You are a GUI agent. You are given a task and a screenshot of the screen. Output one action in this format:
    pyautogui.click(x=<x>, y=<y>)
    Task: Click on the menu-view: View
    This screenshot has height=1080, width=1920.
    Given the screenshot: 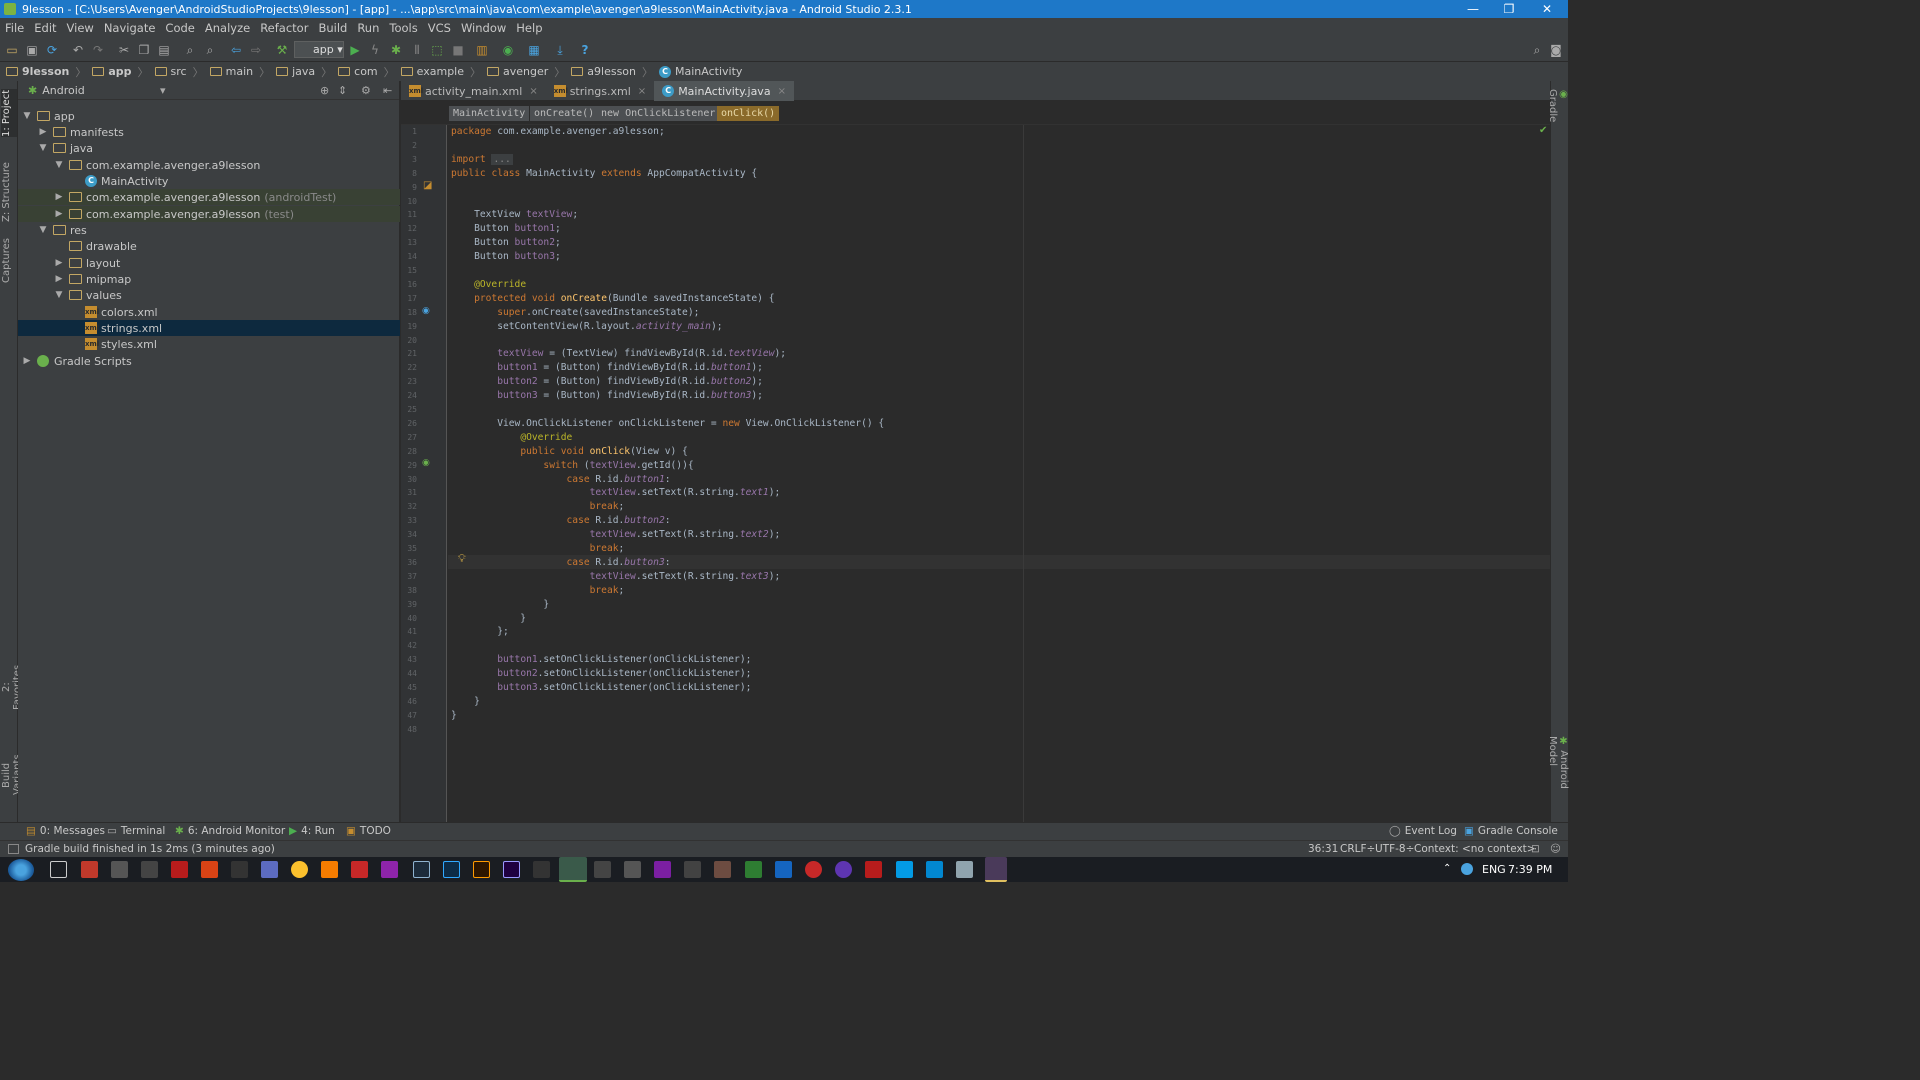 What is the action you would take?
    pyautogui.click(x=80, y=28)
    